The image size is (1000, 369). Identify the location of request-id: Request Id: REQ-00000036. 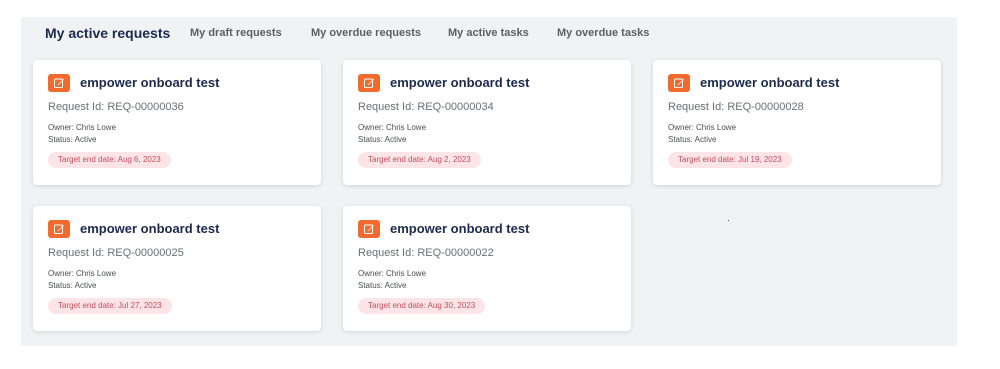
(116, 107).